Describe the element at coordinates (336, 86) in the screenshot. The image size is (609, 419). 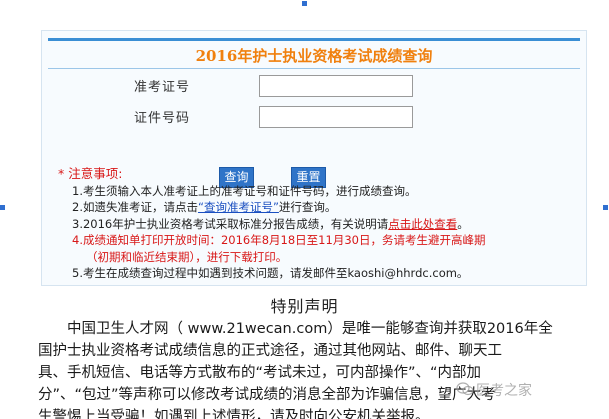
I see `ticket-number-input` at that location.